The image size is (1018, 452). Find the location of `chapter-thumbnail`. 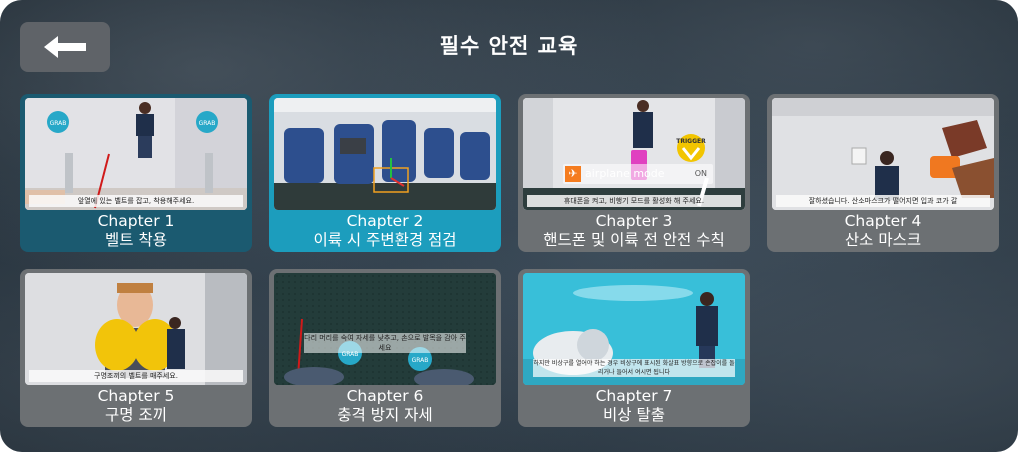

chapter-thumbnail is located at coordinates (385, 154).